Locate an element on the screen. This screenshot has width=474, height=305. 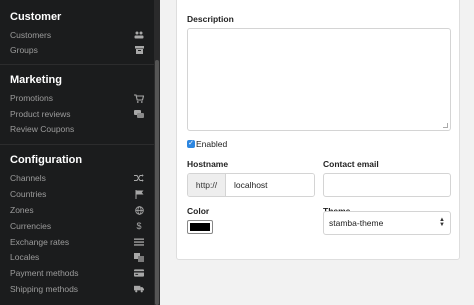
color-swatch-fill is located at coordinates (200, 227).